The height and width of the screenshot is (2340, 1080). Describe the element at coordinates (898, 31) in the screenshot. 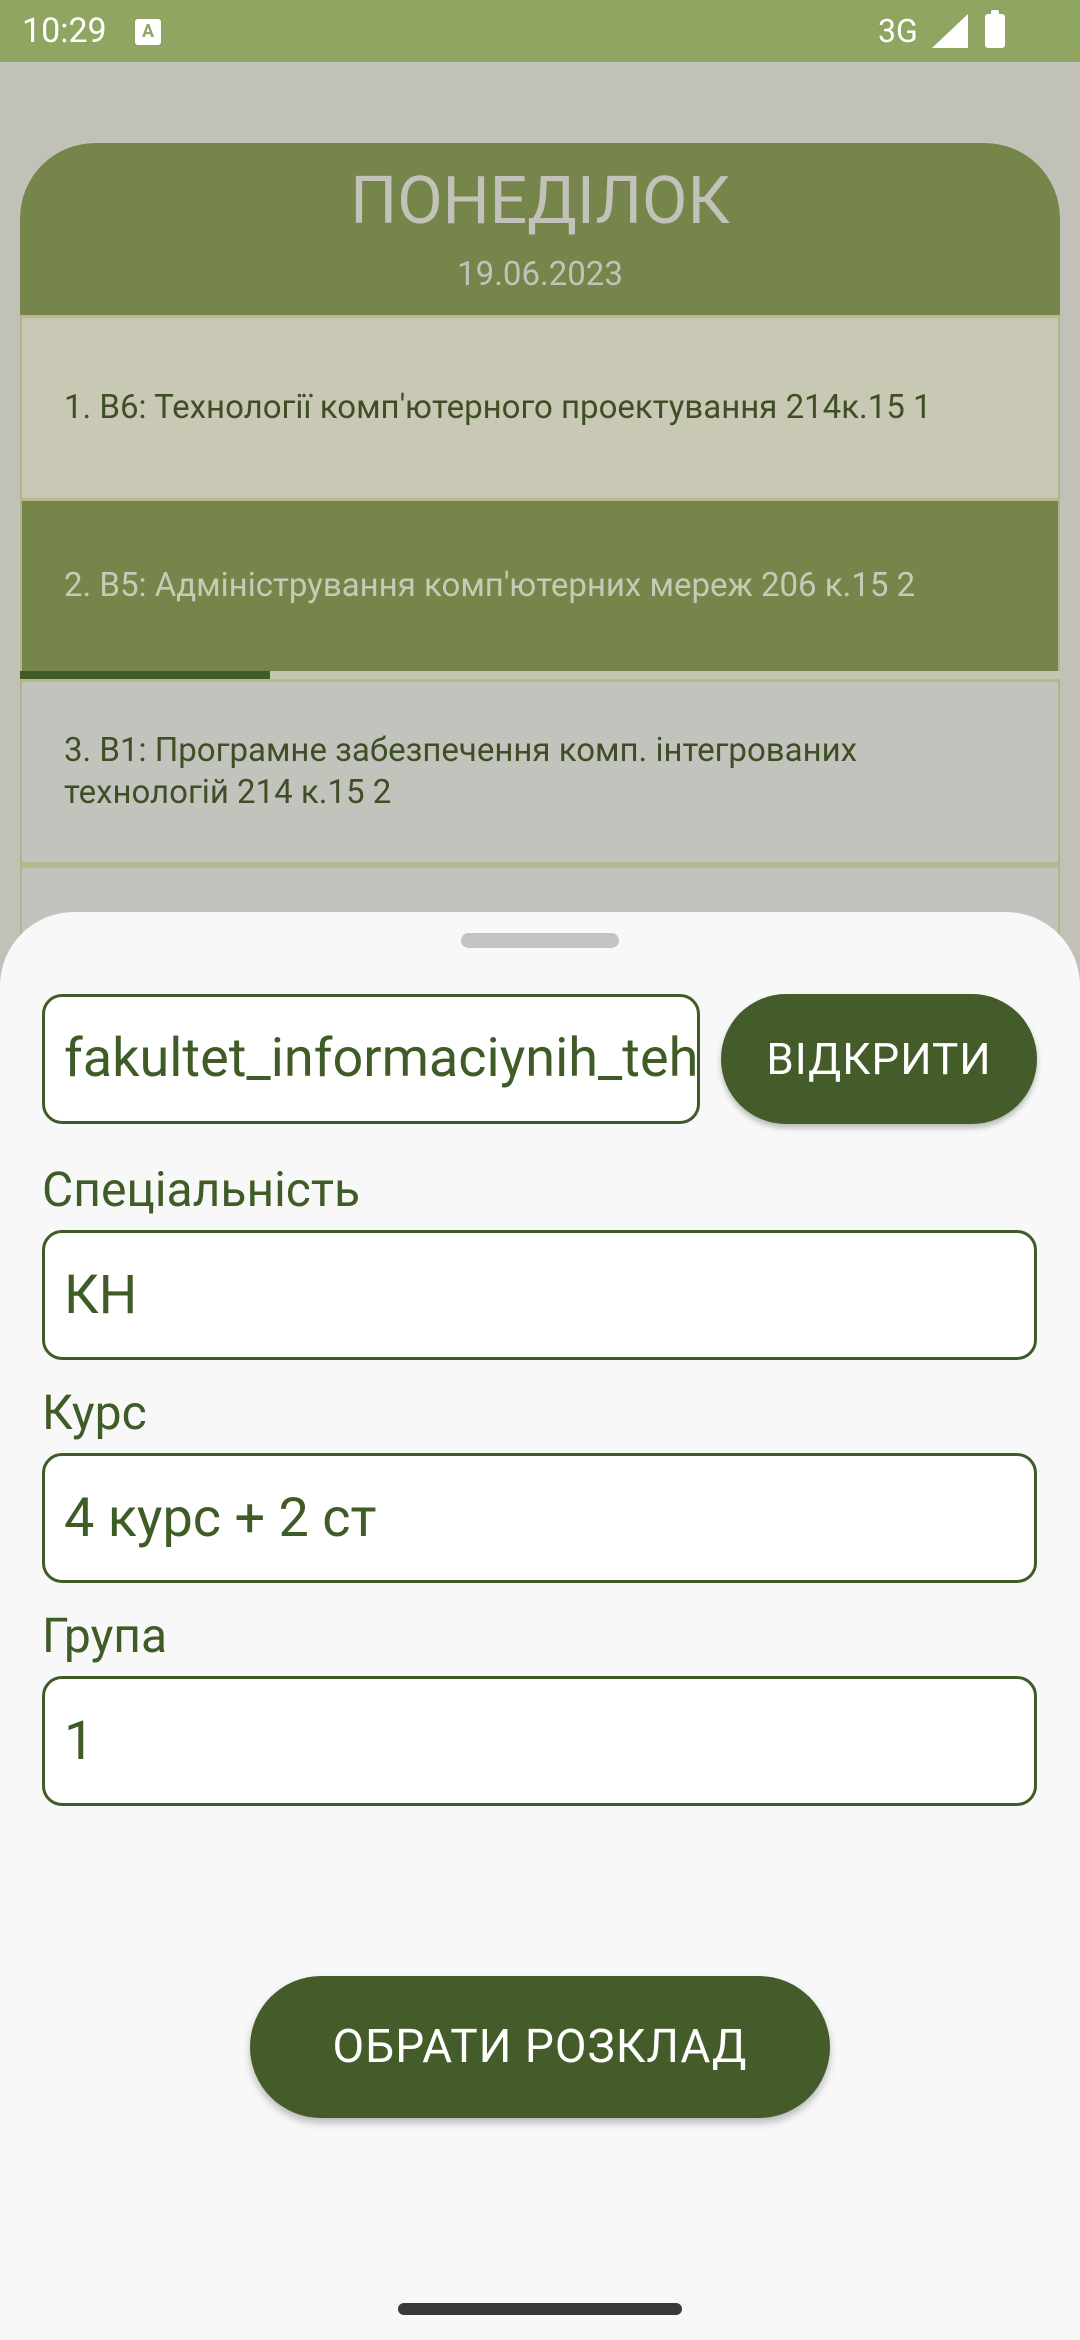

I see `network-type: 3G` at that location.